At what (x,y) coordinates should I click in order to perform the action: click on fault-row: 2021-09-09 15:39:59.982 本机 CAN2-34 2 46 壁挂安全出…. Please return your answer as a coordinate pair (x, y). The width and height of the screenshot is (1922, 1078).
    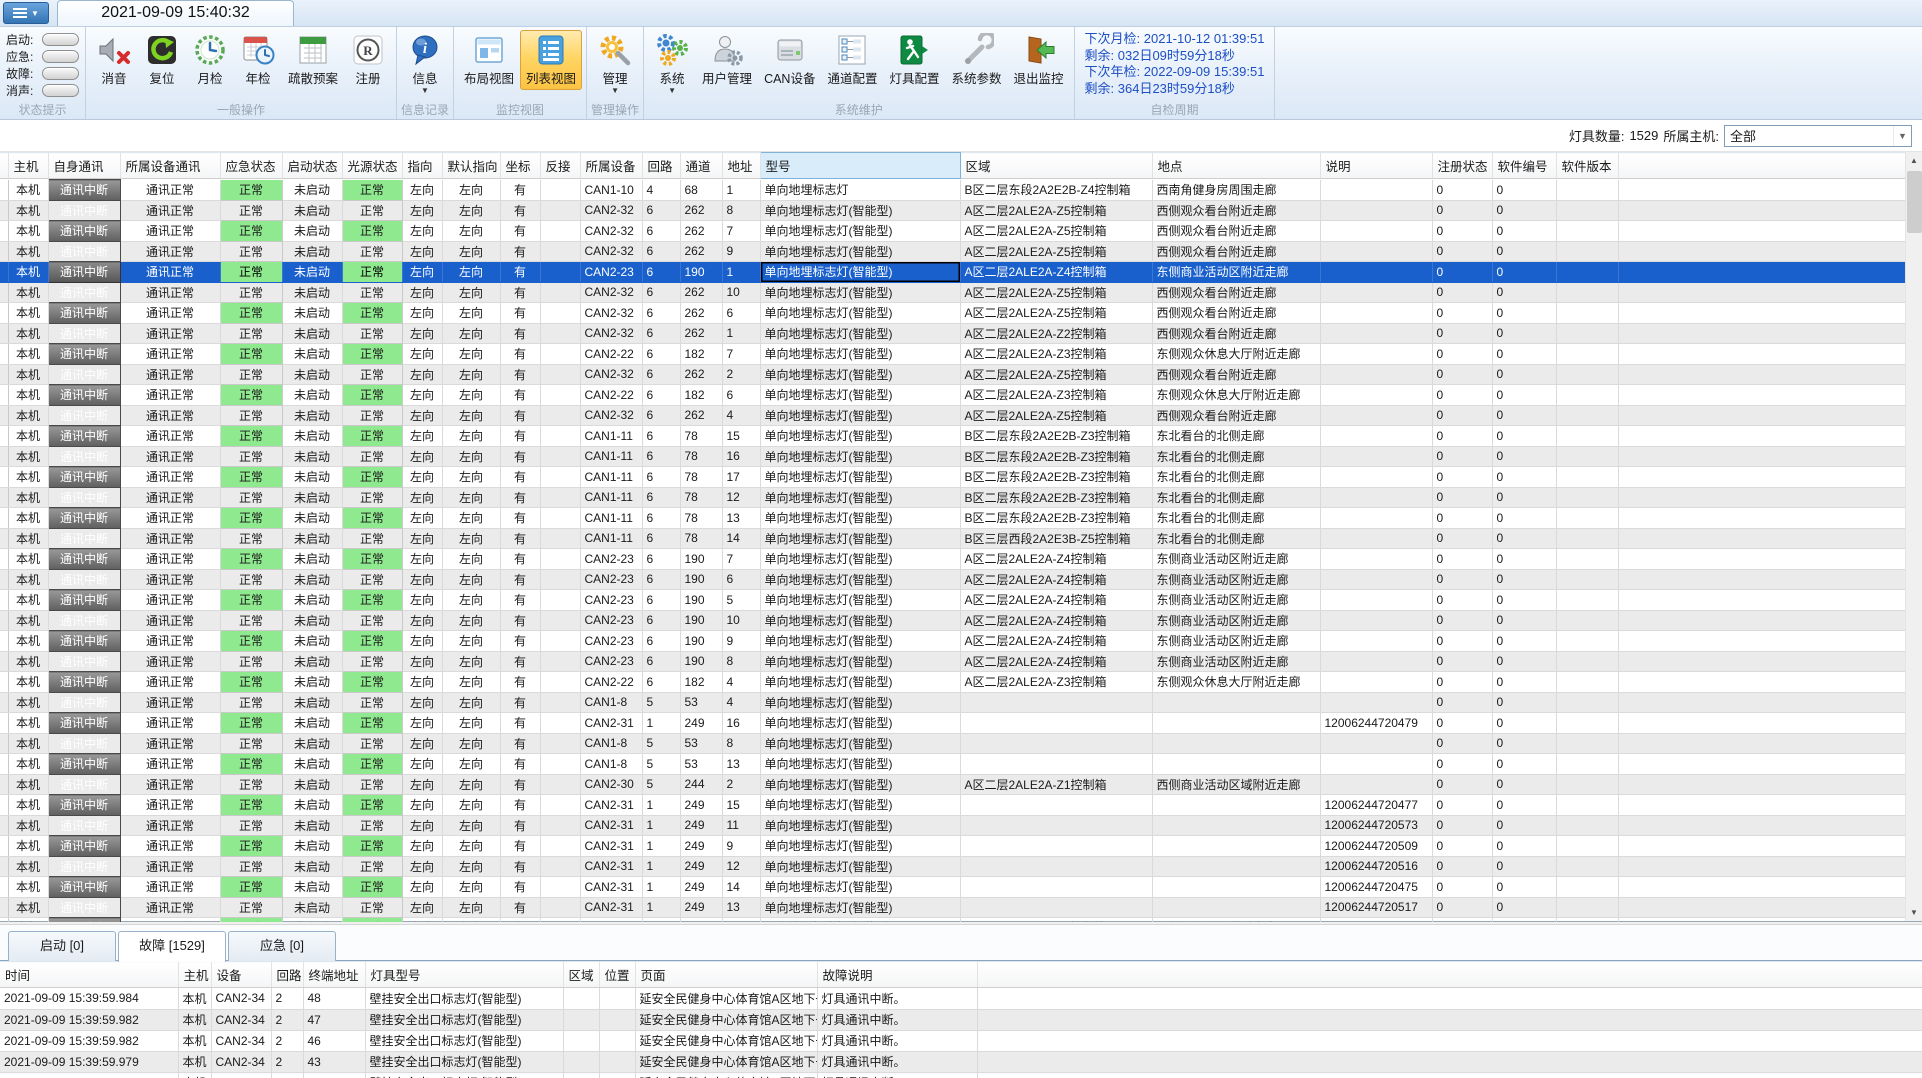
    Looking at the image, I should click on (961, 1041).